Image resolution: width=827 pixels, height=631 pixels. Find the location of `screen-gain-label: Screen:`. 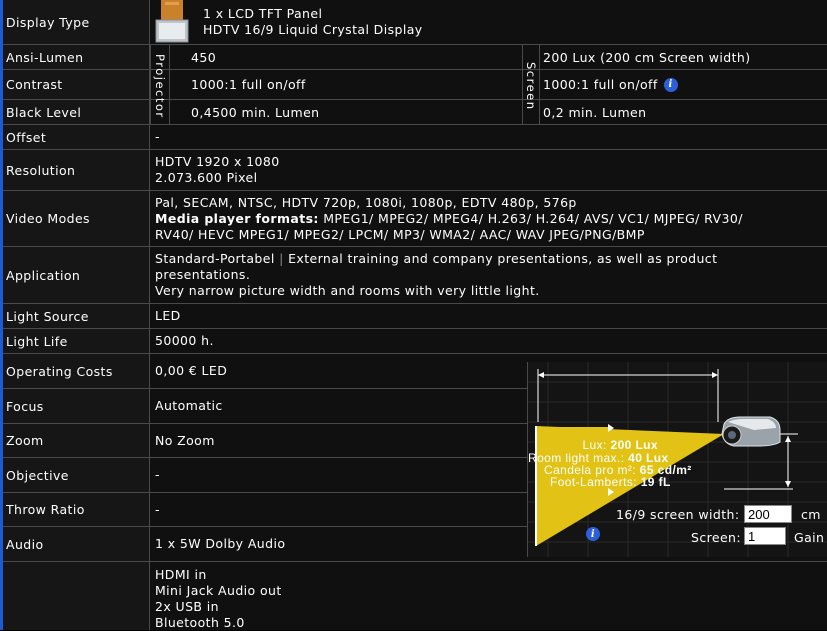

screen-gain-label: Screen: is located at coordinates (716, 537).